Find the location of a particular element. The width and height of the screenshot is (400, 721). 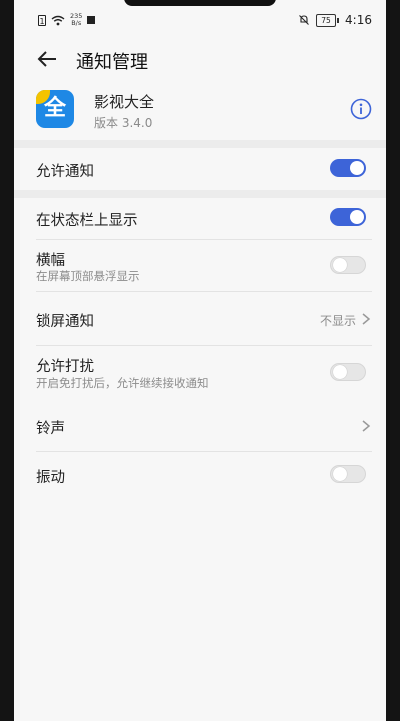

banner-label: 横幅 is located at coordinates (50, 261).